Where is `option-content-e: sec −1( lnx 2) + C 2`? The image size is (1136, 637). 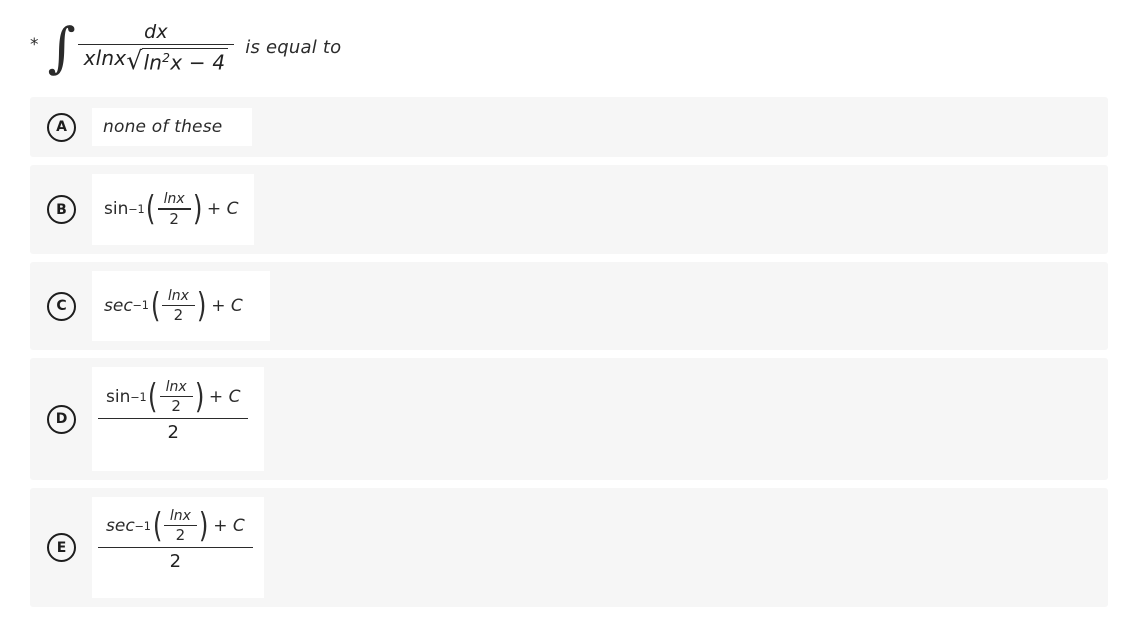 option-content-e: sec −1( lnx 2) + C 2 is located at coordinates (178, 547).